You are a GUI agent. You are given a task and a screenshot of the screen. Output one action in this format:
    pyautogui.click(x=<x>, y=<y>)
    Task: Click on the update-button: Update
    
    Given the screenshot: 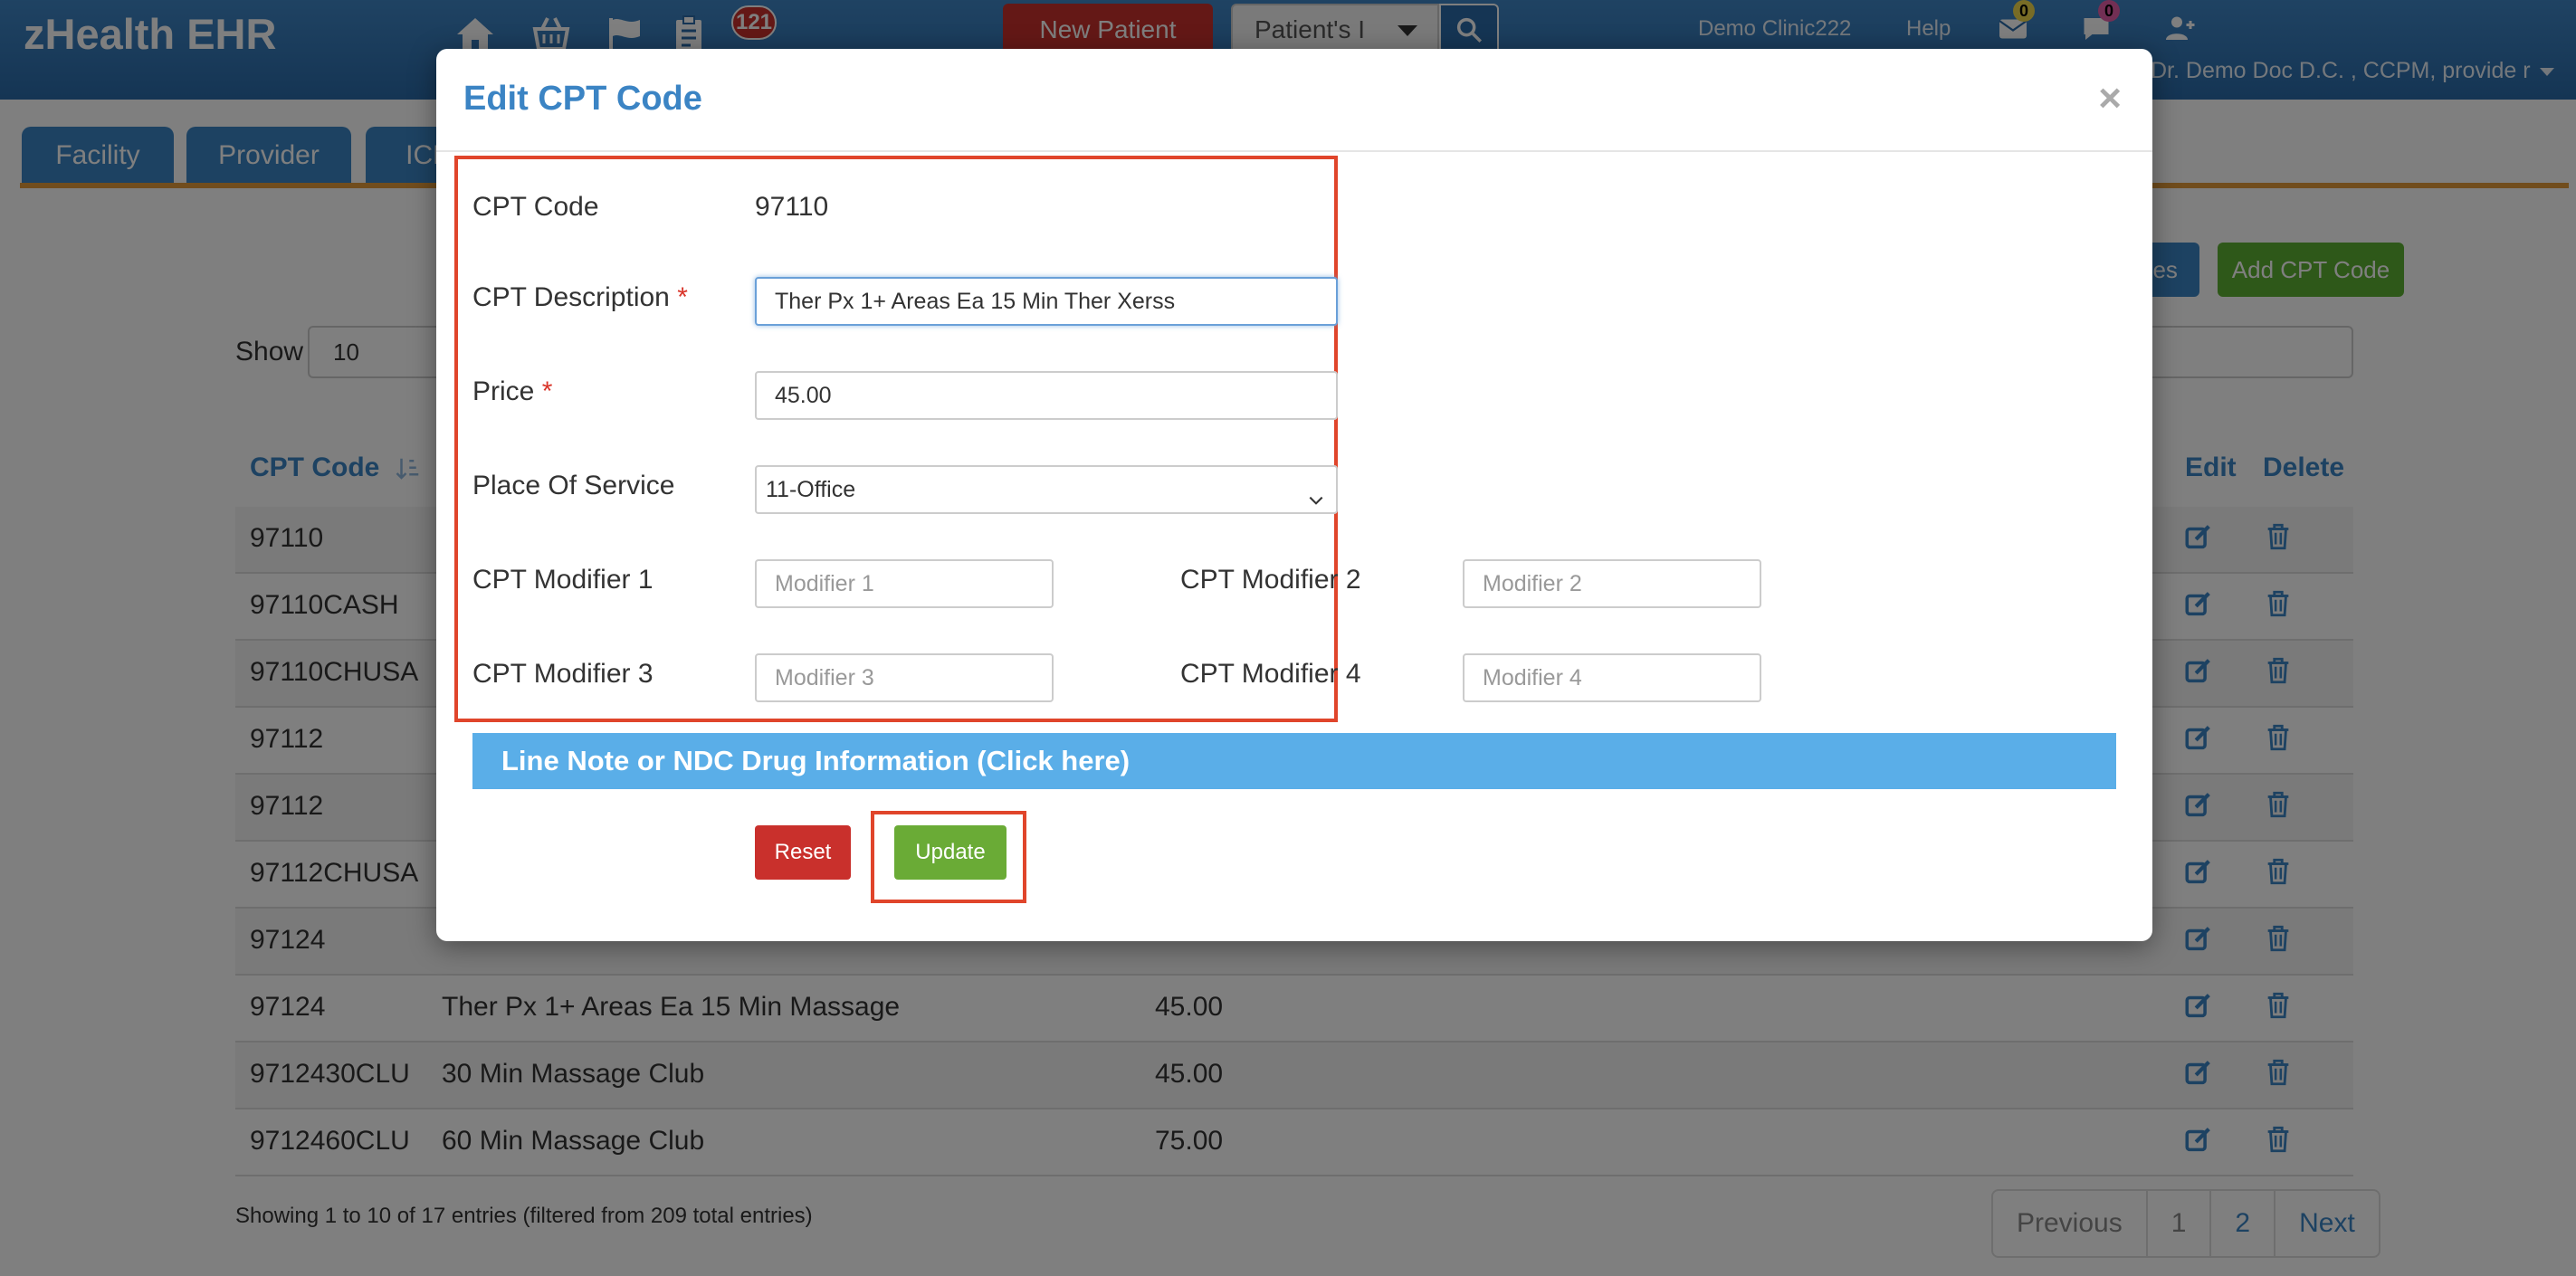 What is the action you would take?
    pyautogui.click(x=951, y=852)
    